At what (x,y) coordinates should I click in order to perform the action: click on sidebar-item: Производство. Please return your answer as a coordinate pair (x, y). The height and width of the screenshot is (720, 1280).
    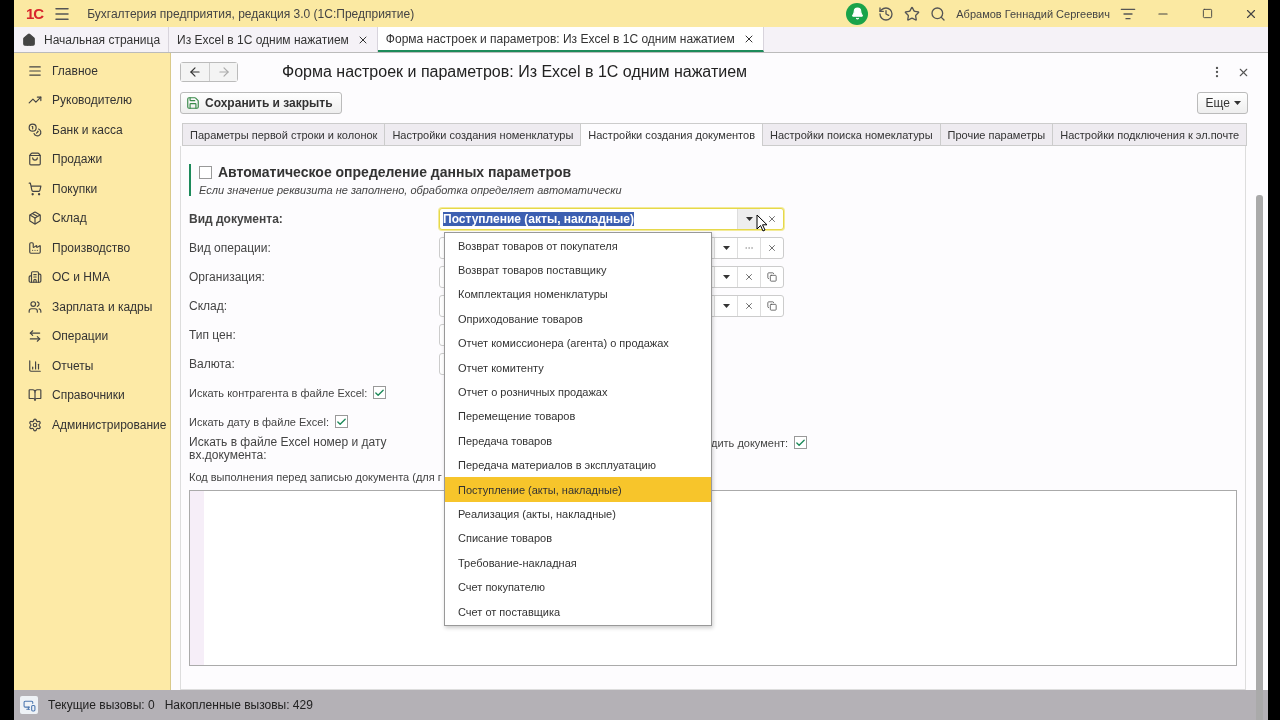
    Looking at the image, I should click on (92, 248).